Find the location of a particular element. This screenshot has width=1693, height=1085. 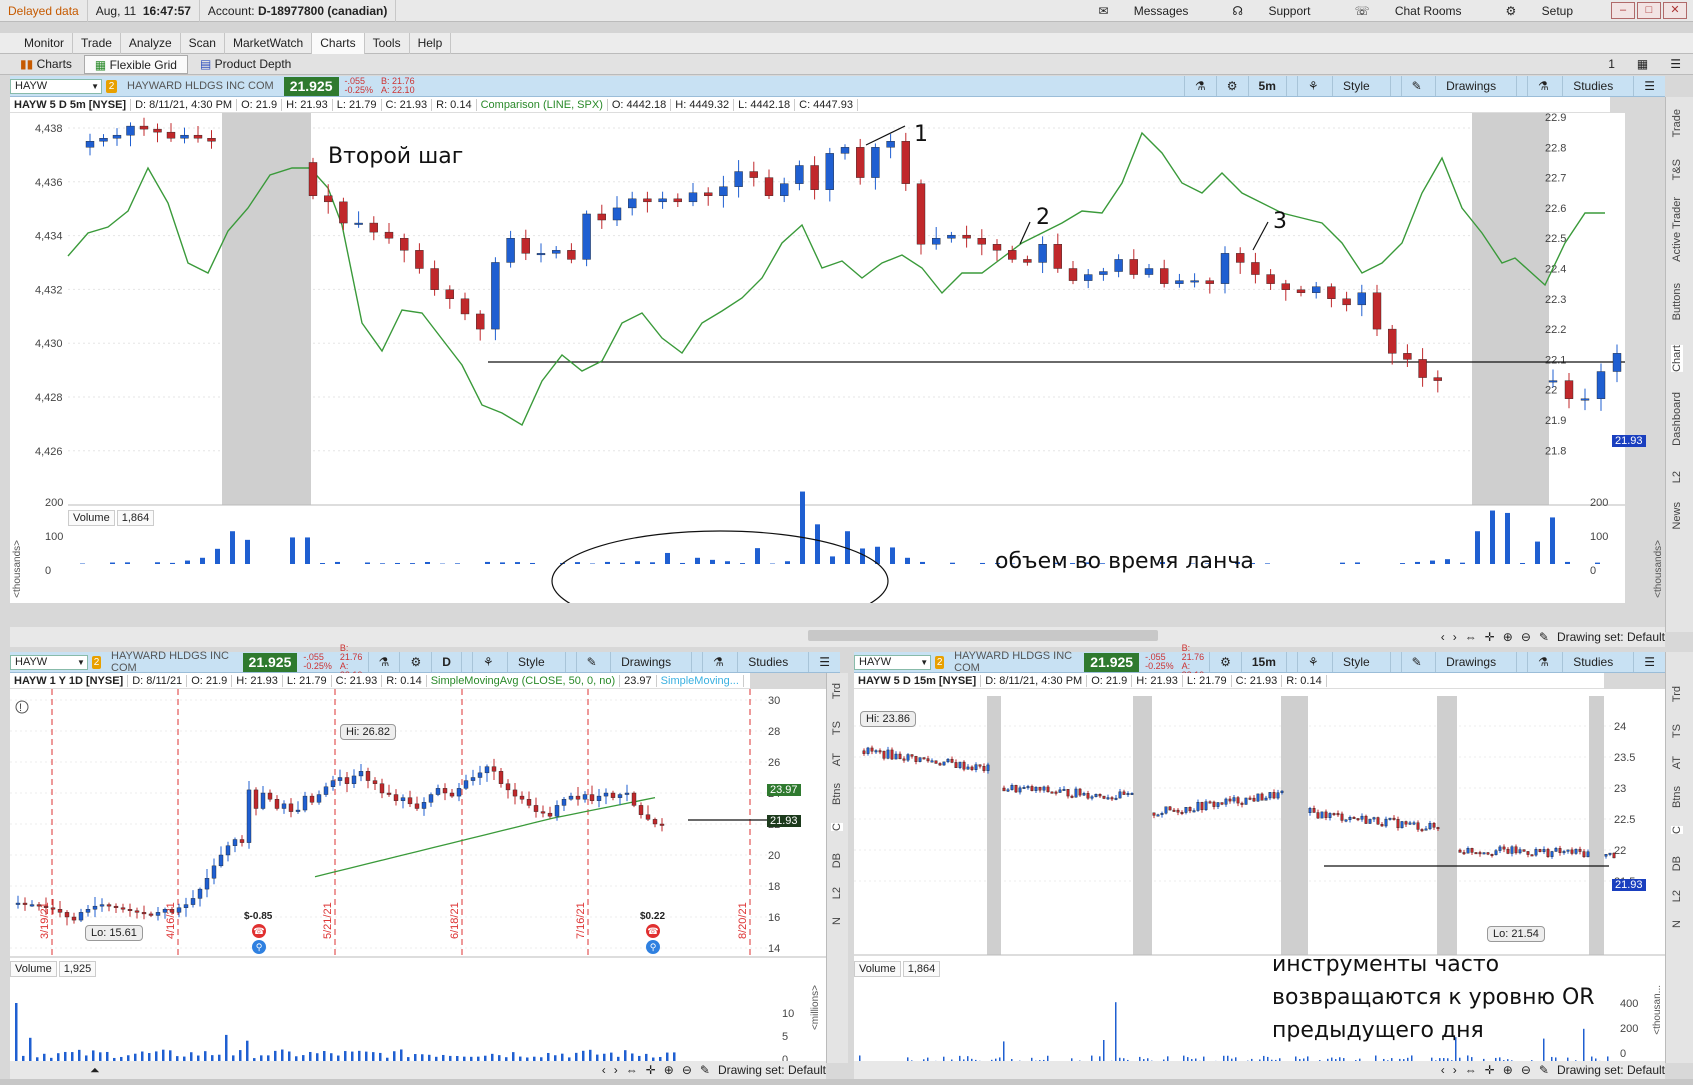

right-side-db: DB is located at coordinates (1677, 863).